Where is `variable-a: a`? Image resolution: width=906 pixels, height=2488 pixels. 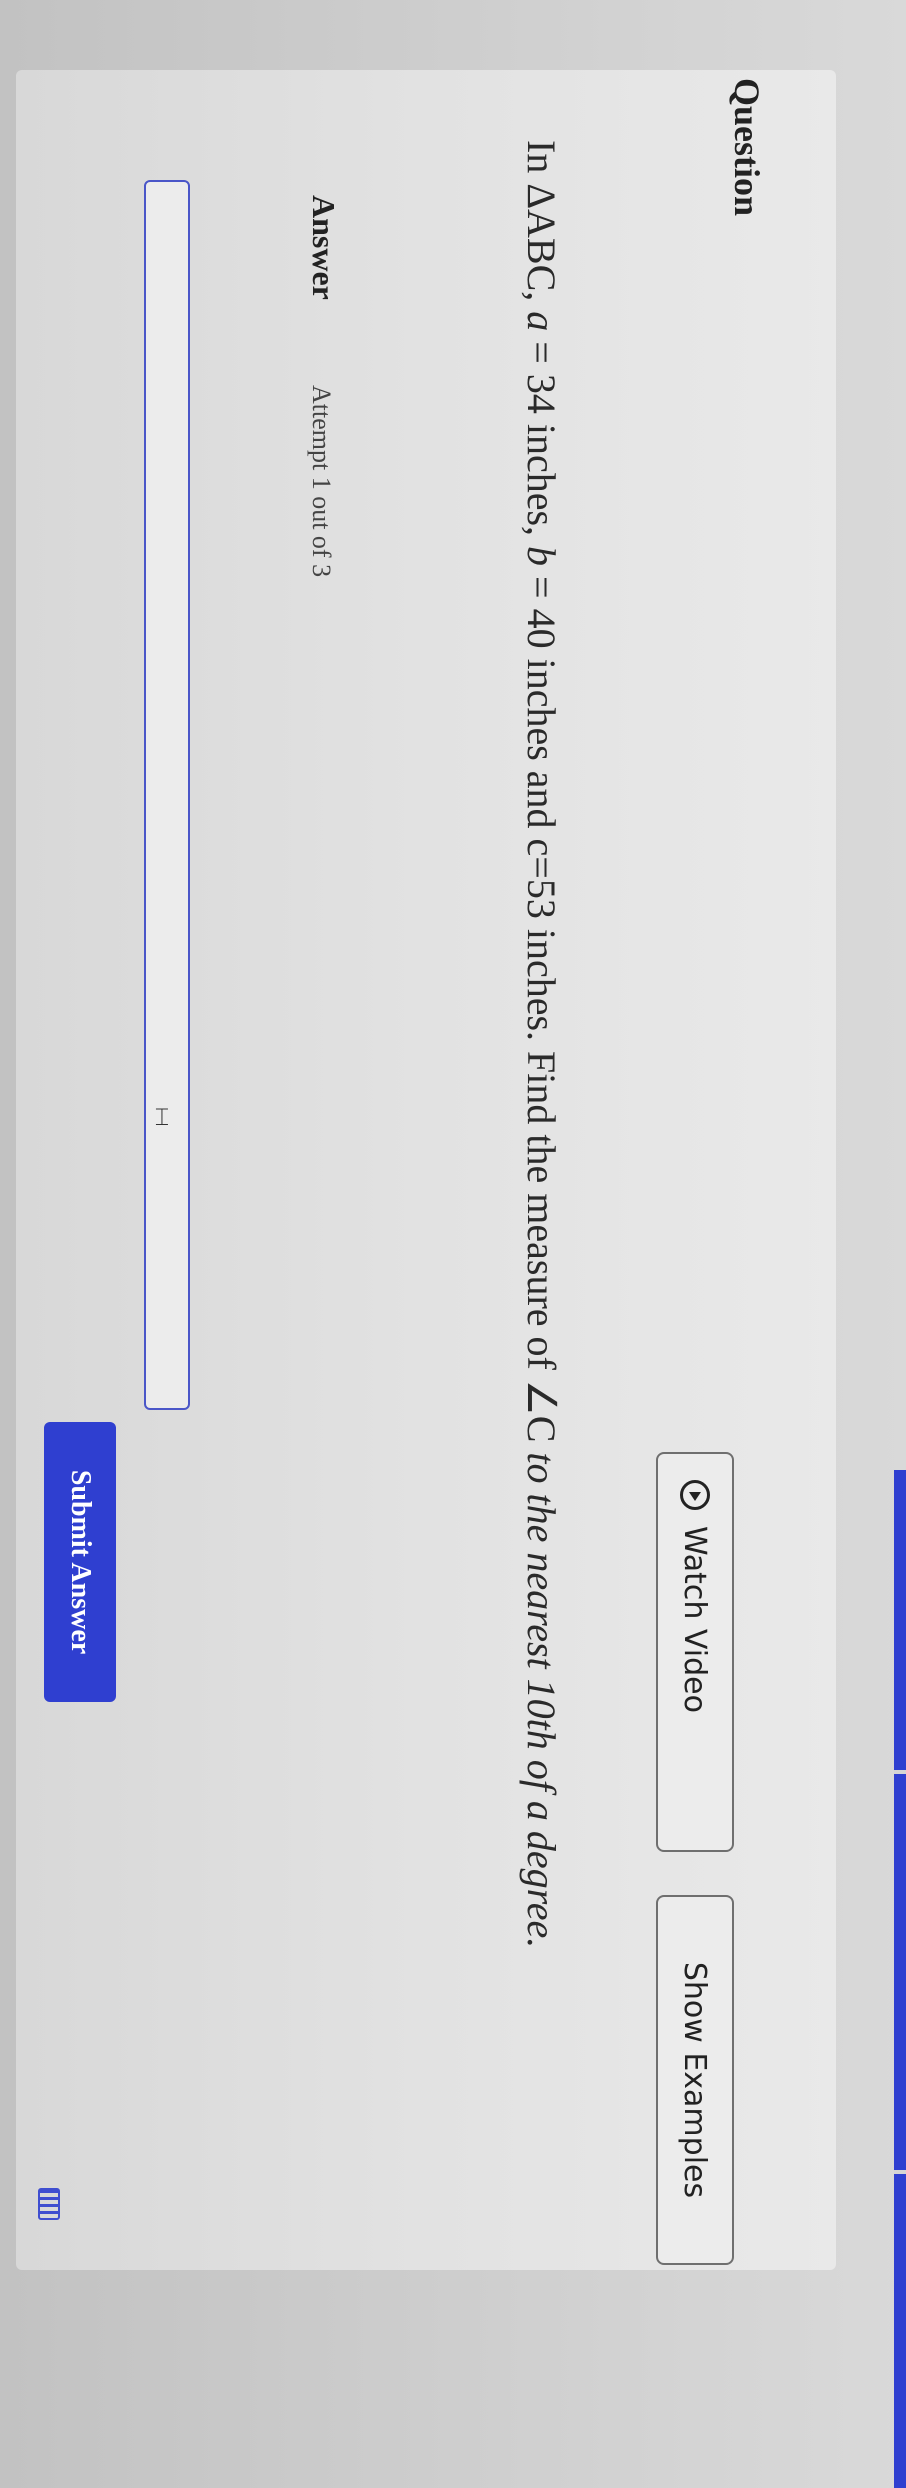
variable-a: a is located at coordinates (541, 321).